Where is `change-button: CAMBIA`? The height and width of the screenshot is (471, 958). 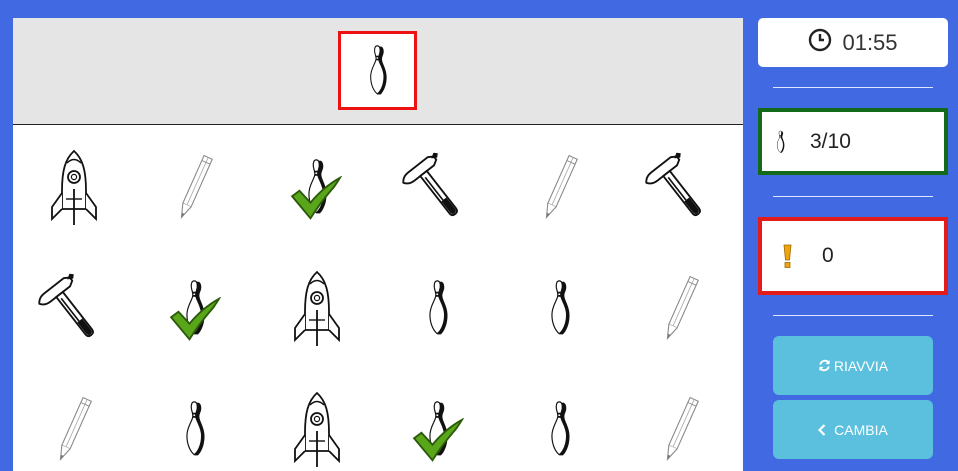 change-button: CAMBIA is located at coordinates (853, 429).